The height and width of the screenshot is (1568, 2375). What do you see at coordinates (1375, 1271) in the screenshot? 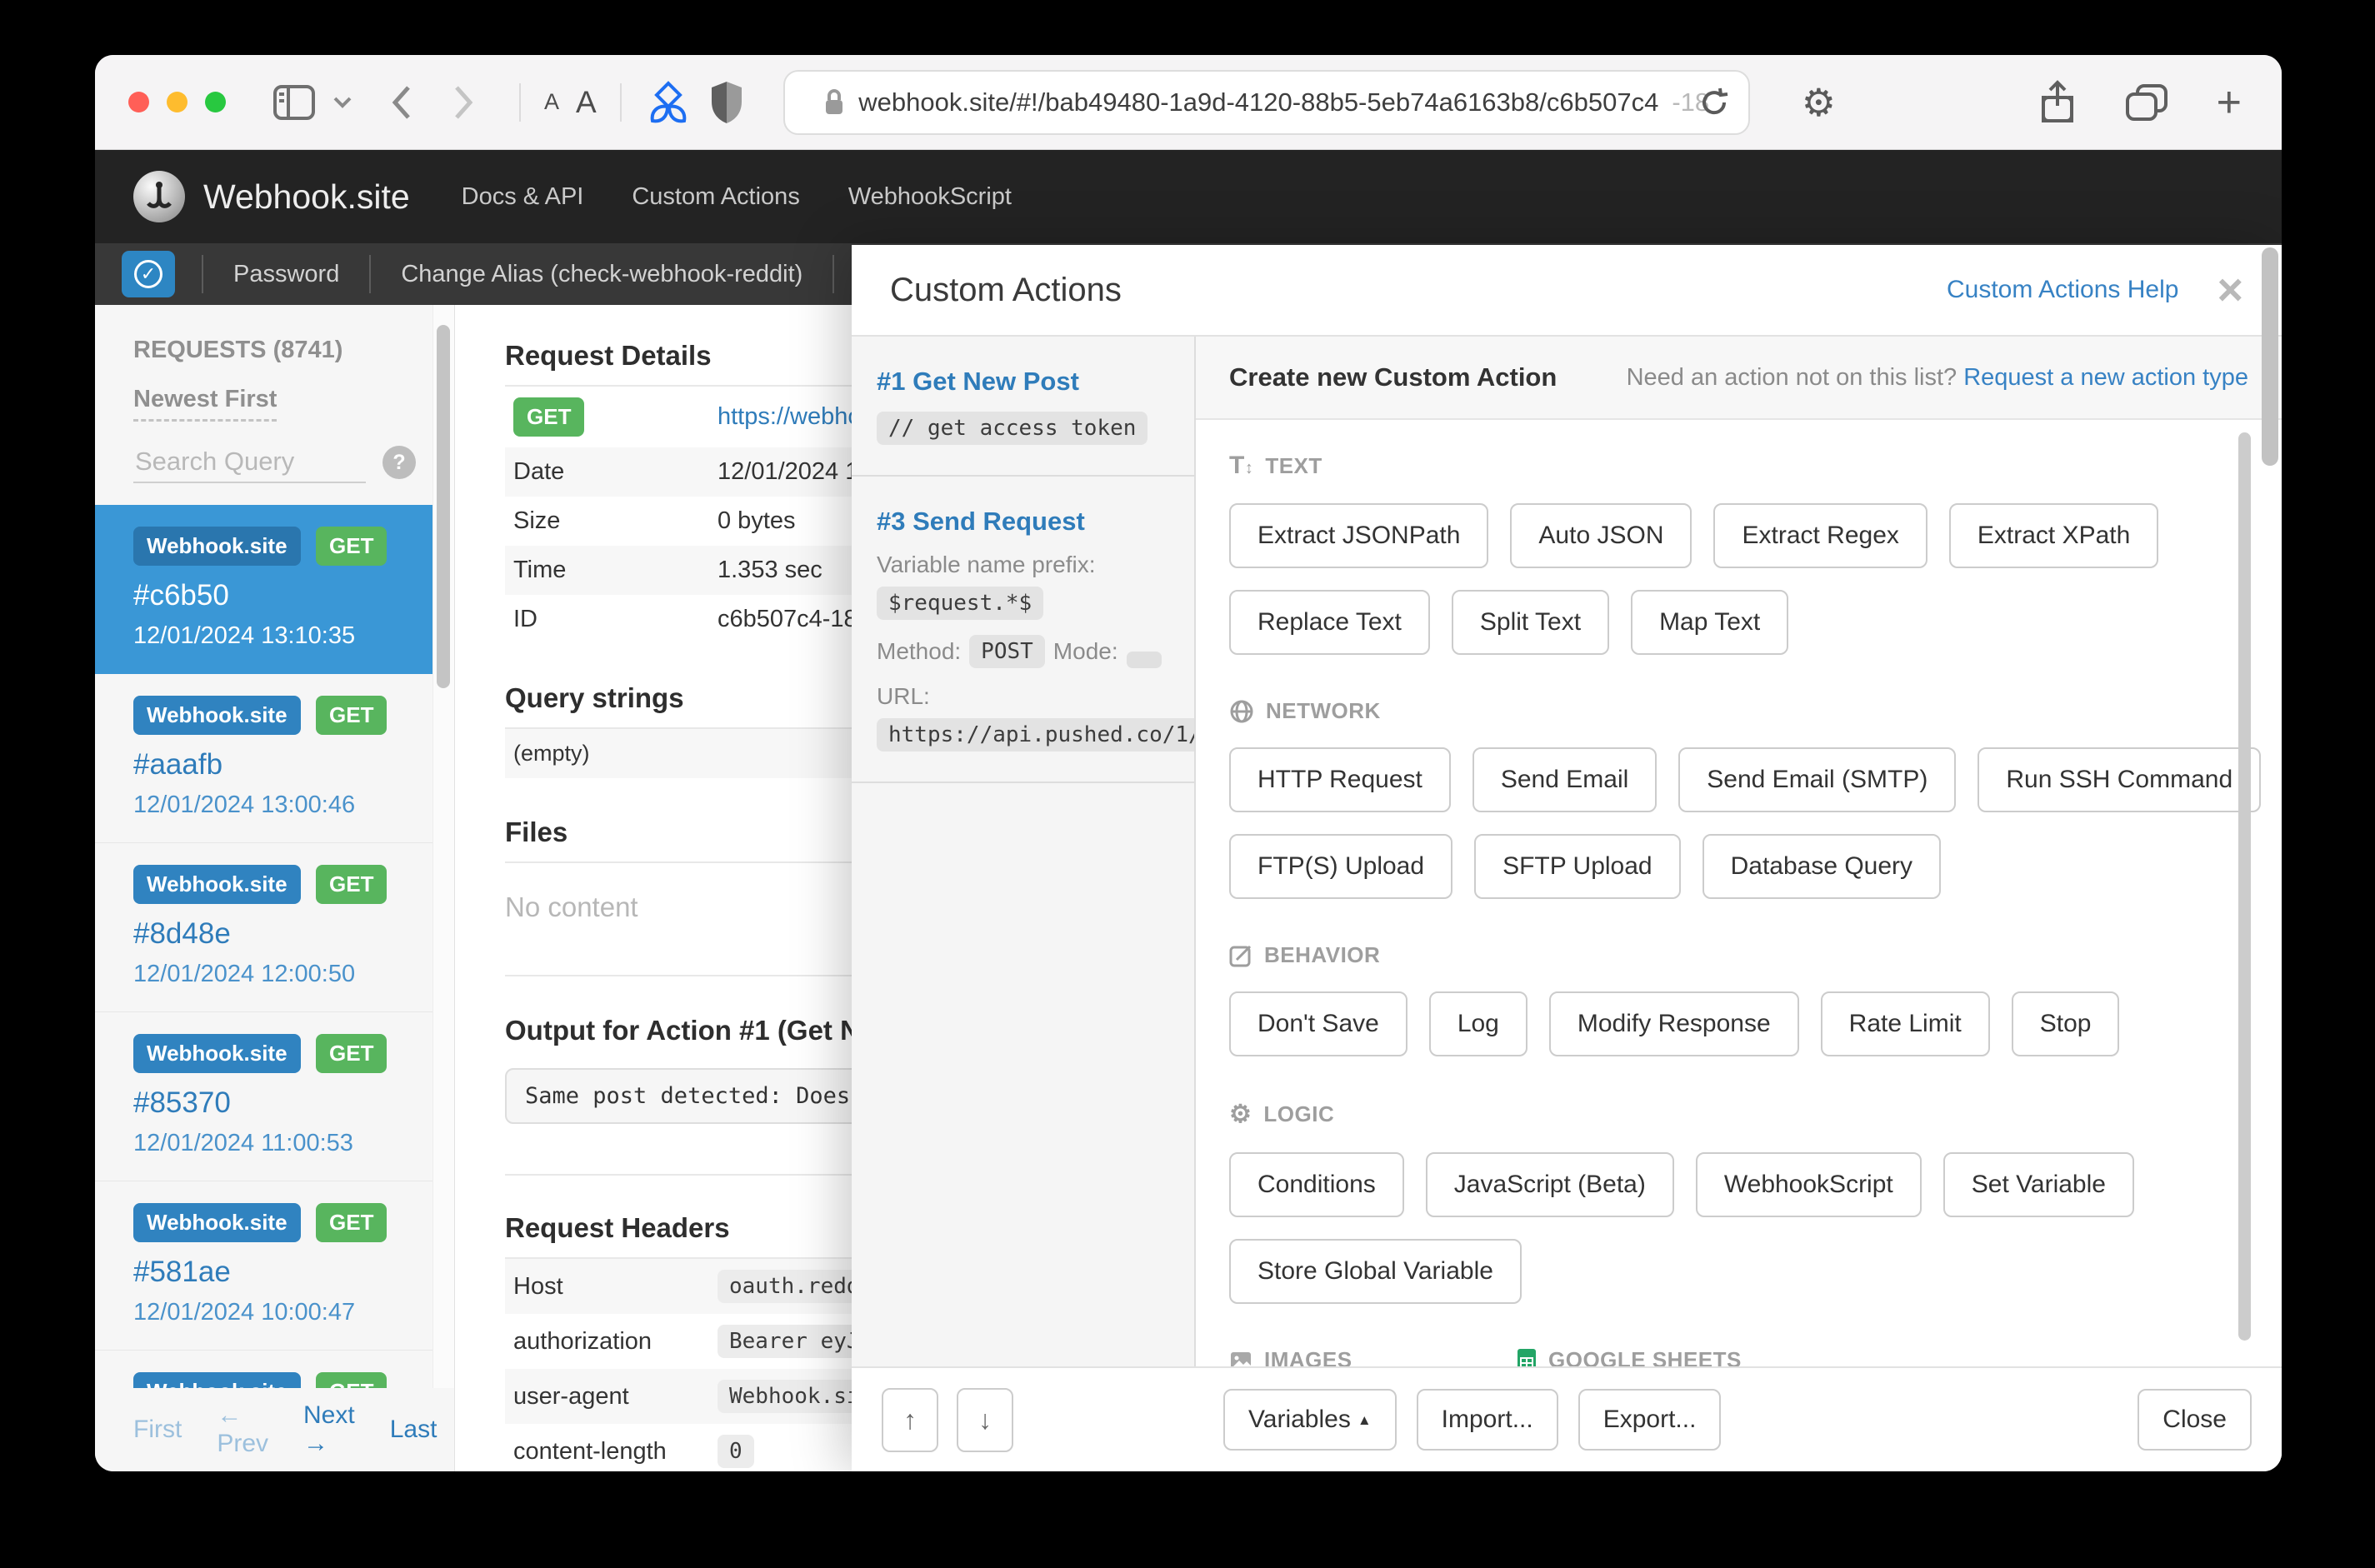
I see `action-store-global-variable: Store Global Variable` at bounding box center [1375, 1271].